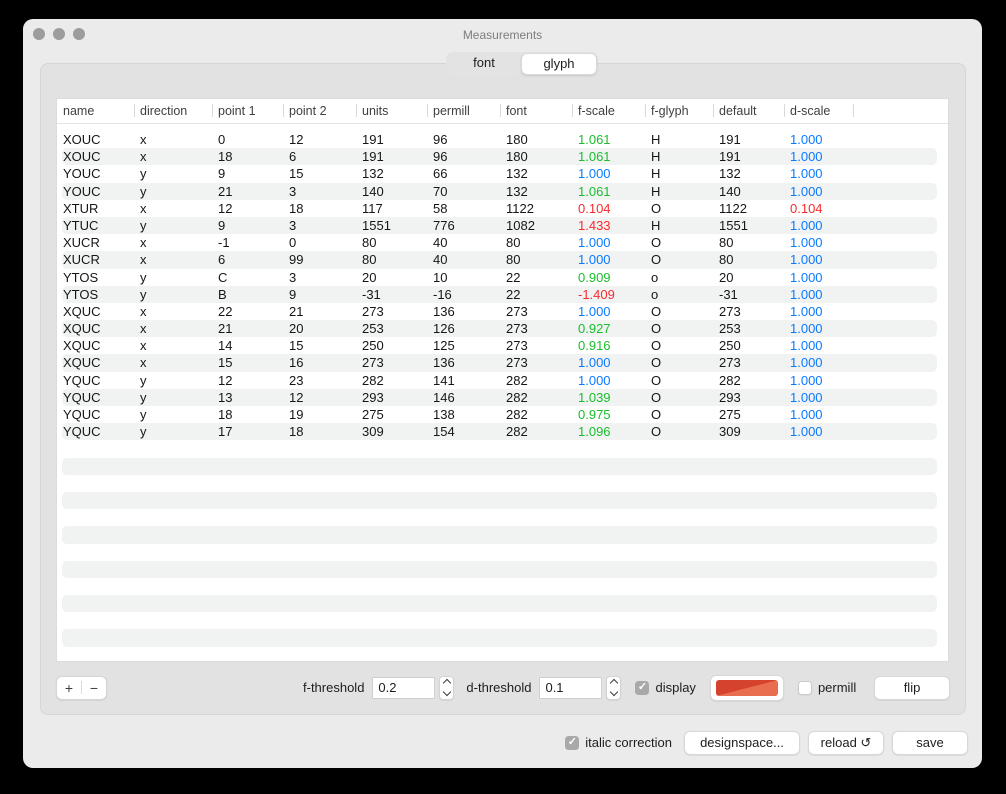 This screenshot has height=794, width=1006. I want to click on table-row: YTOS y B 9 -31 -16 22 -1.409 o -31 1.000, so click(502, 294).